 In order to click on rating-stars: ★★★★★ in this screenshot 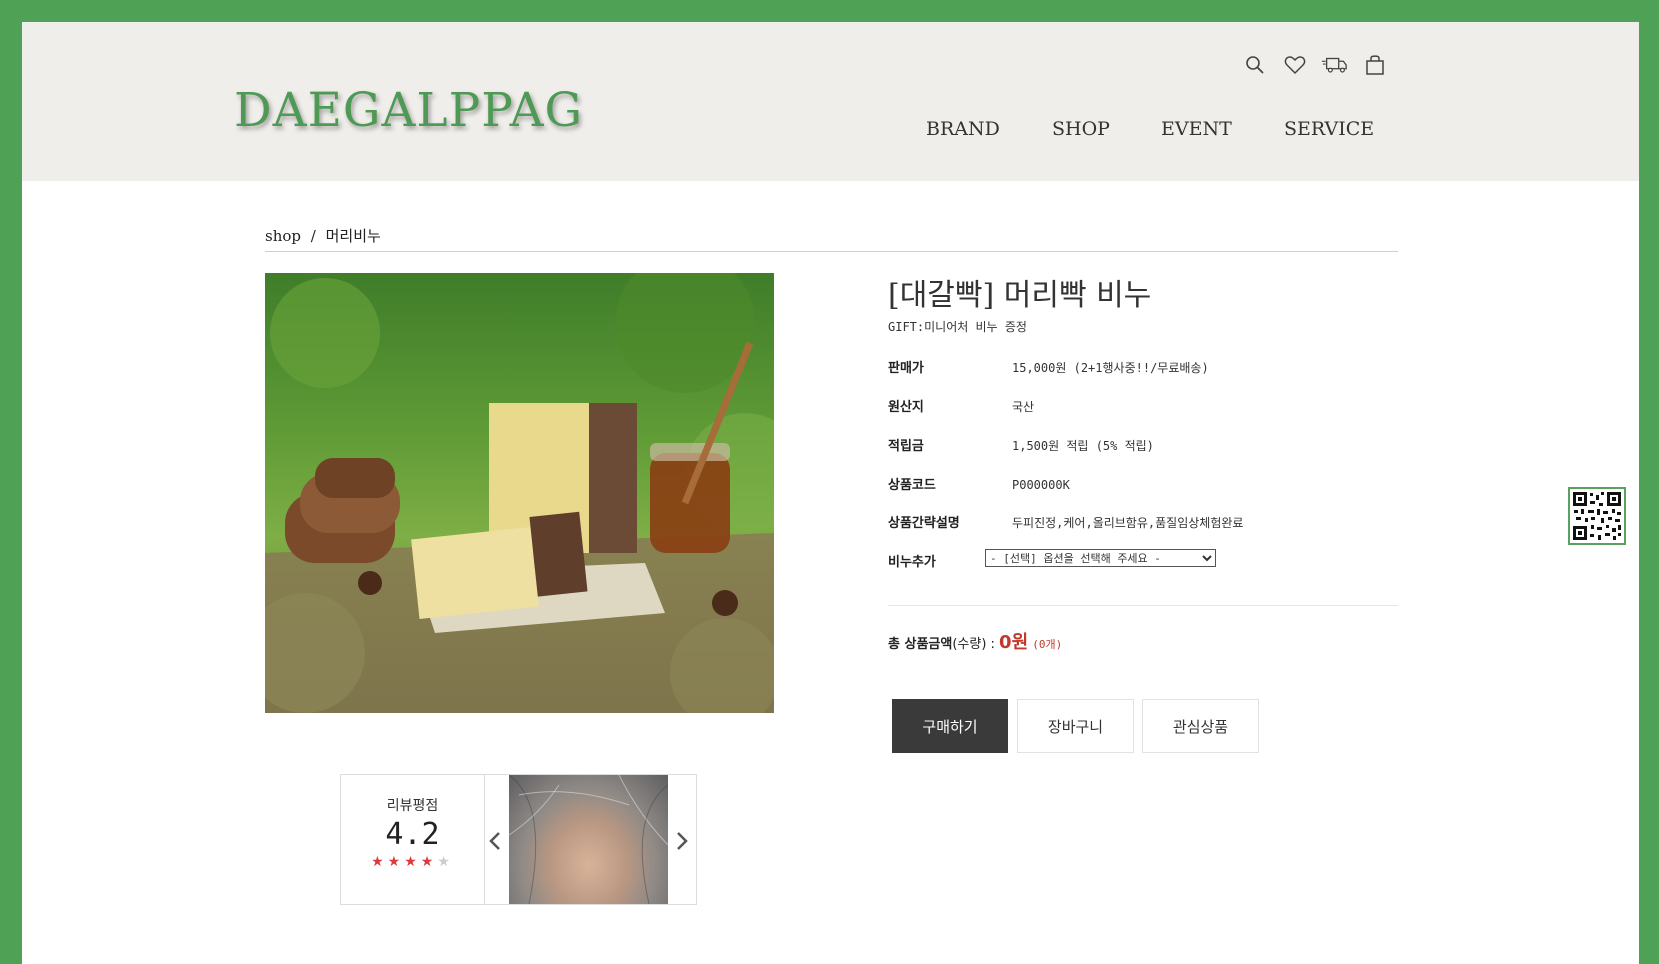, I will do `click(412, 862)`.